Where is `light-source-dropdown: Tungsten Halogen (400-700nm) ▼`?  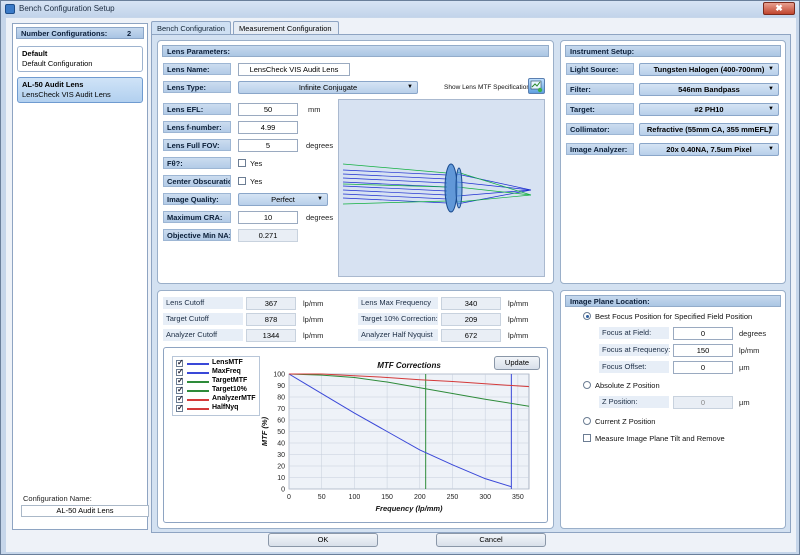 light-source-dropdown: Tungsten Halogen (400-700nm) ▼ is located at coordinates (709, 69).